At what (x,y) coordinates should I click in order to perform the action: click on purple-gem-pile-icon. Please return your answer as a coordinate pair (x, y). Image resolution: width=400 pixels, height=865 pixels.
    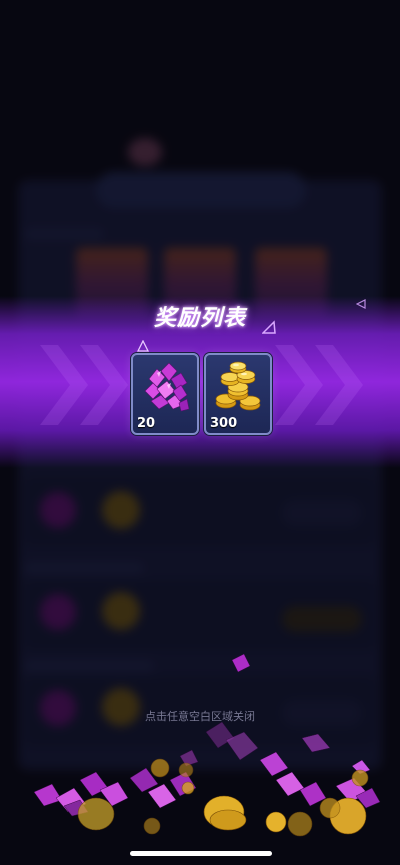
    Looking at the image, I should click on (167, 387).